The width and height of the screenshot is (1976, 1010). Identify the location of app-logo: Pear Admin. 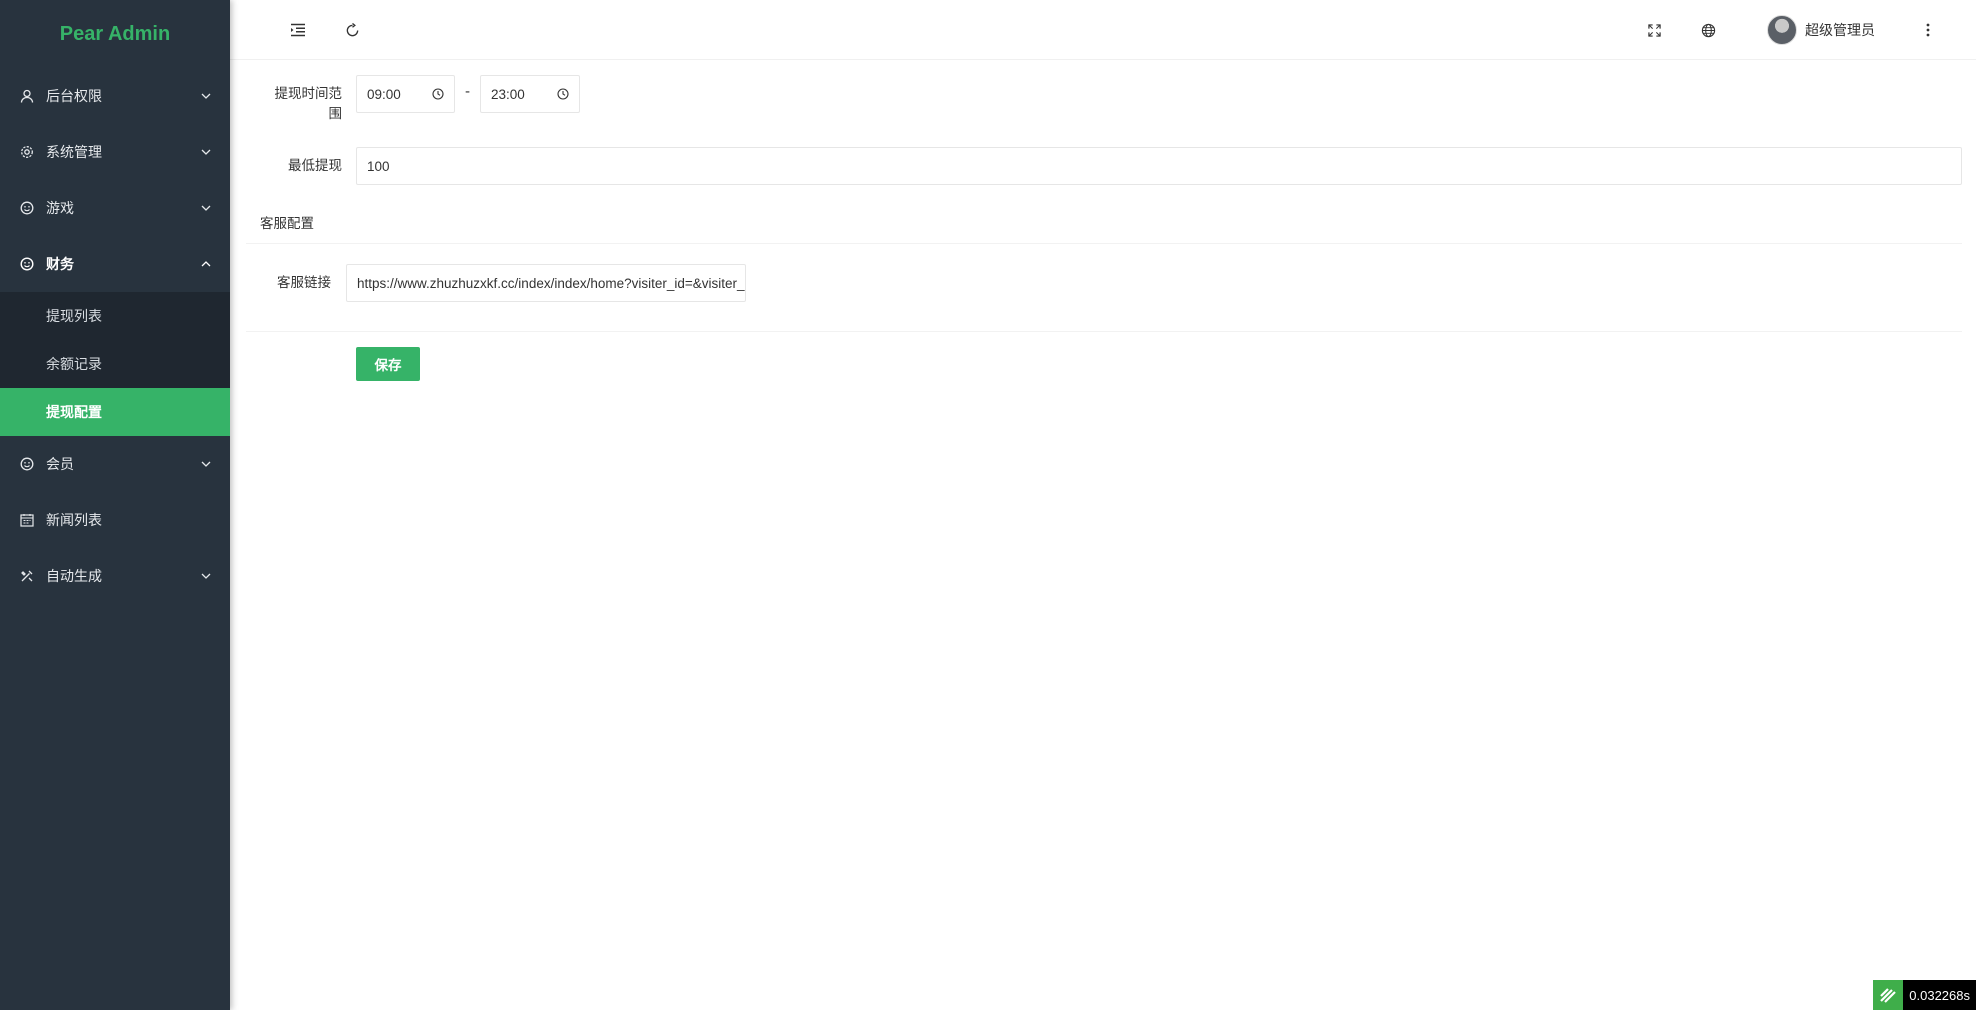
(115, 34).